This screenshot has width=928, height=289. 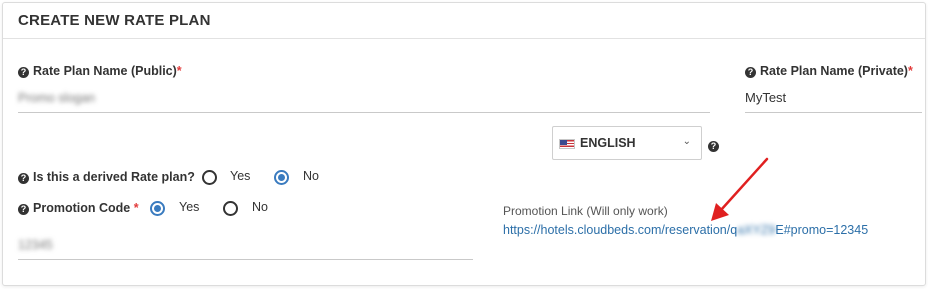 I want to click on public-name-underline, so click(x=364, y=112).